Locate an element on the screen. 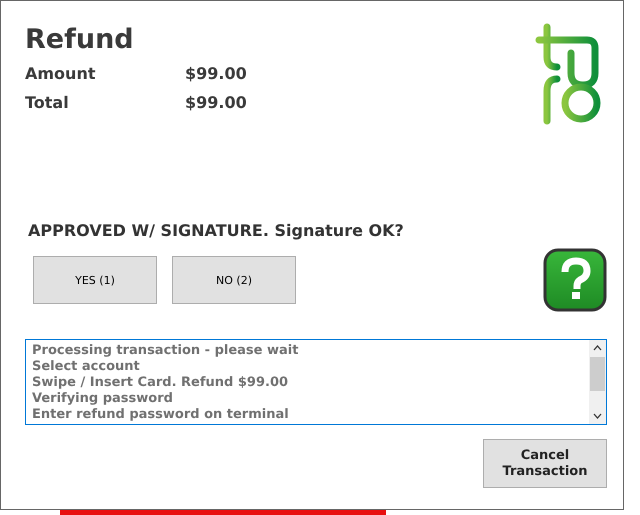 Image resolution: width=640 pixels, height=515 pixels. scrollbar-thumb is located at coordinates (597, 374).